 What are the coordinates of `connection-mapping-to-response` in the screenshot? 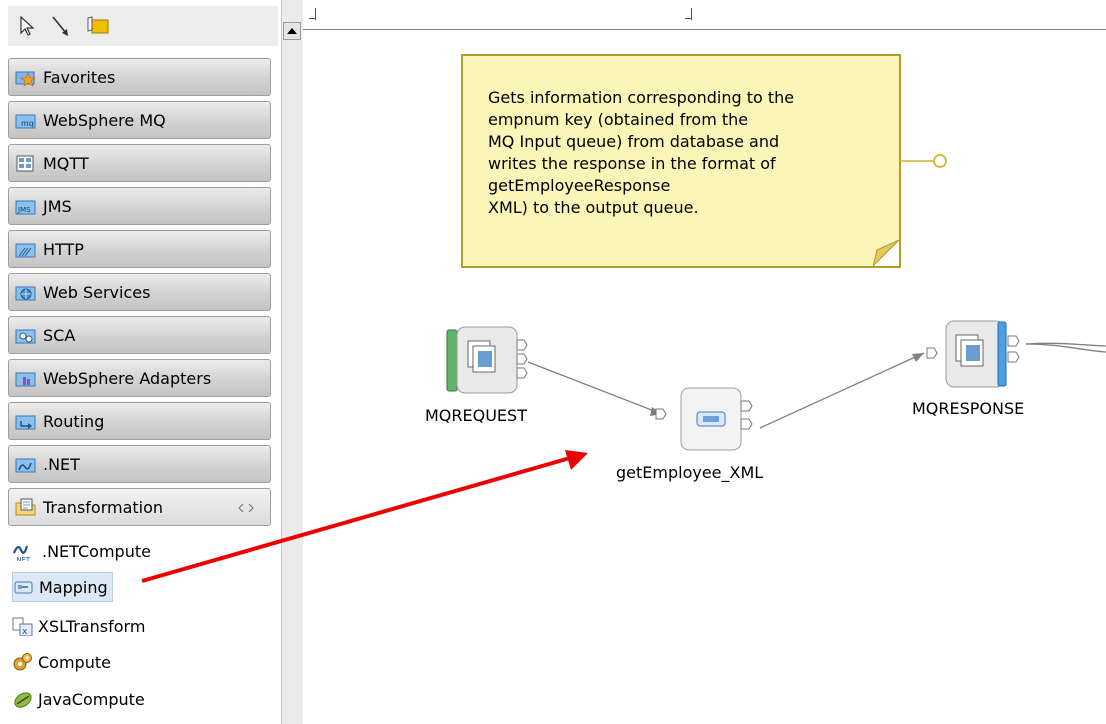 It's located at (842, 390).